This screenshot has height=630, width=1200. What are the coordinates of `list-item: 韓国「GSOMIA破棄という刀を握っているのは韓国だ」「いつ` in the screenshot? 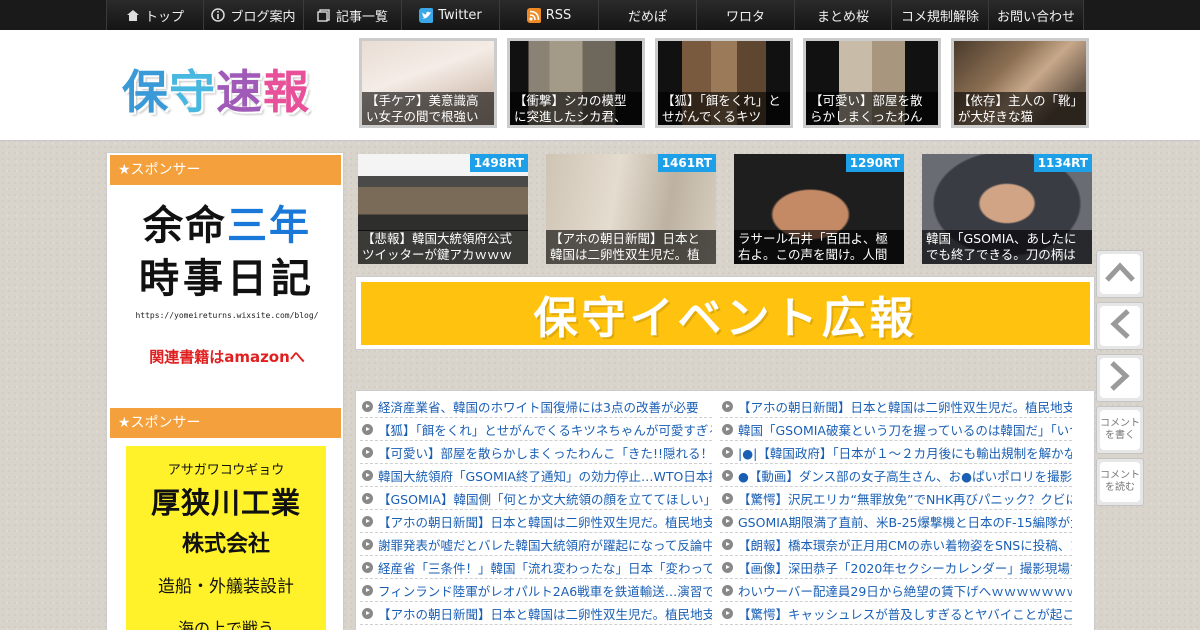 It's located at (896, 429).